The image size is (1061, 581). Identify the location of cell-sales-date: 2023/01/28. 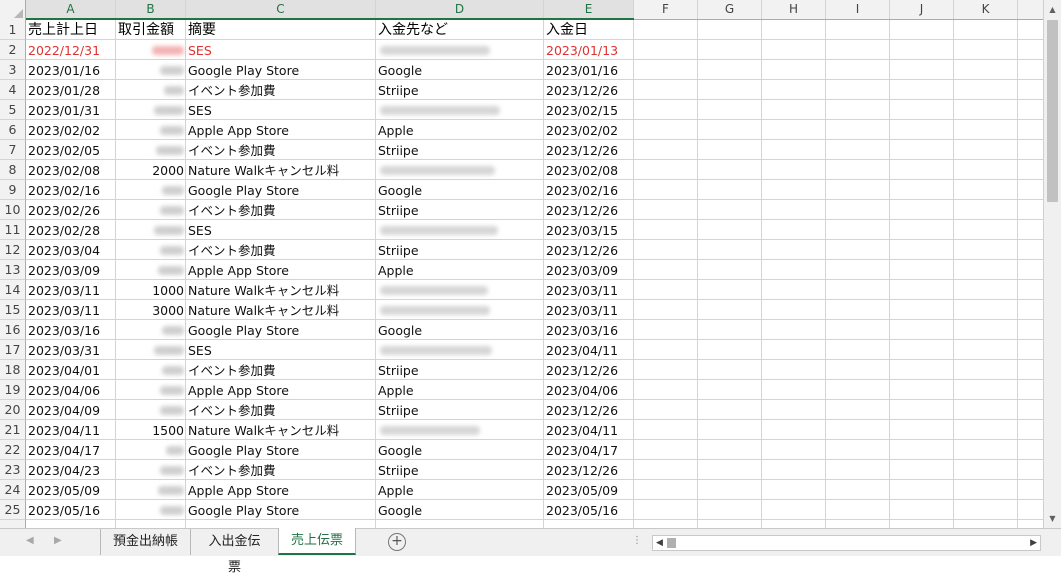
(71, 90).